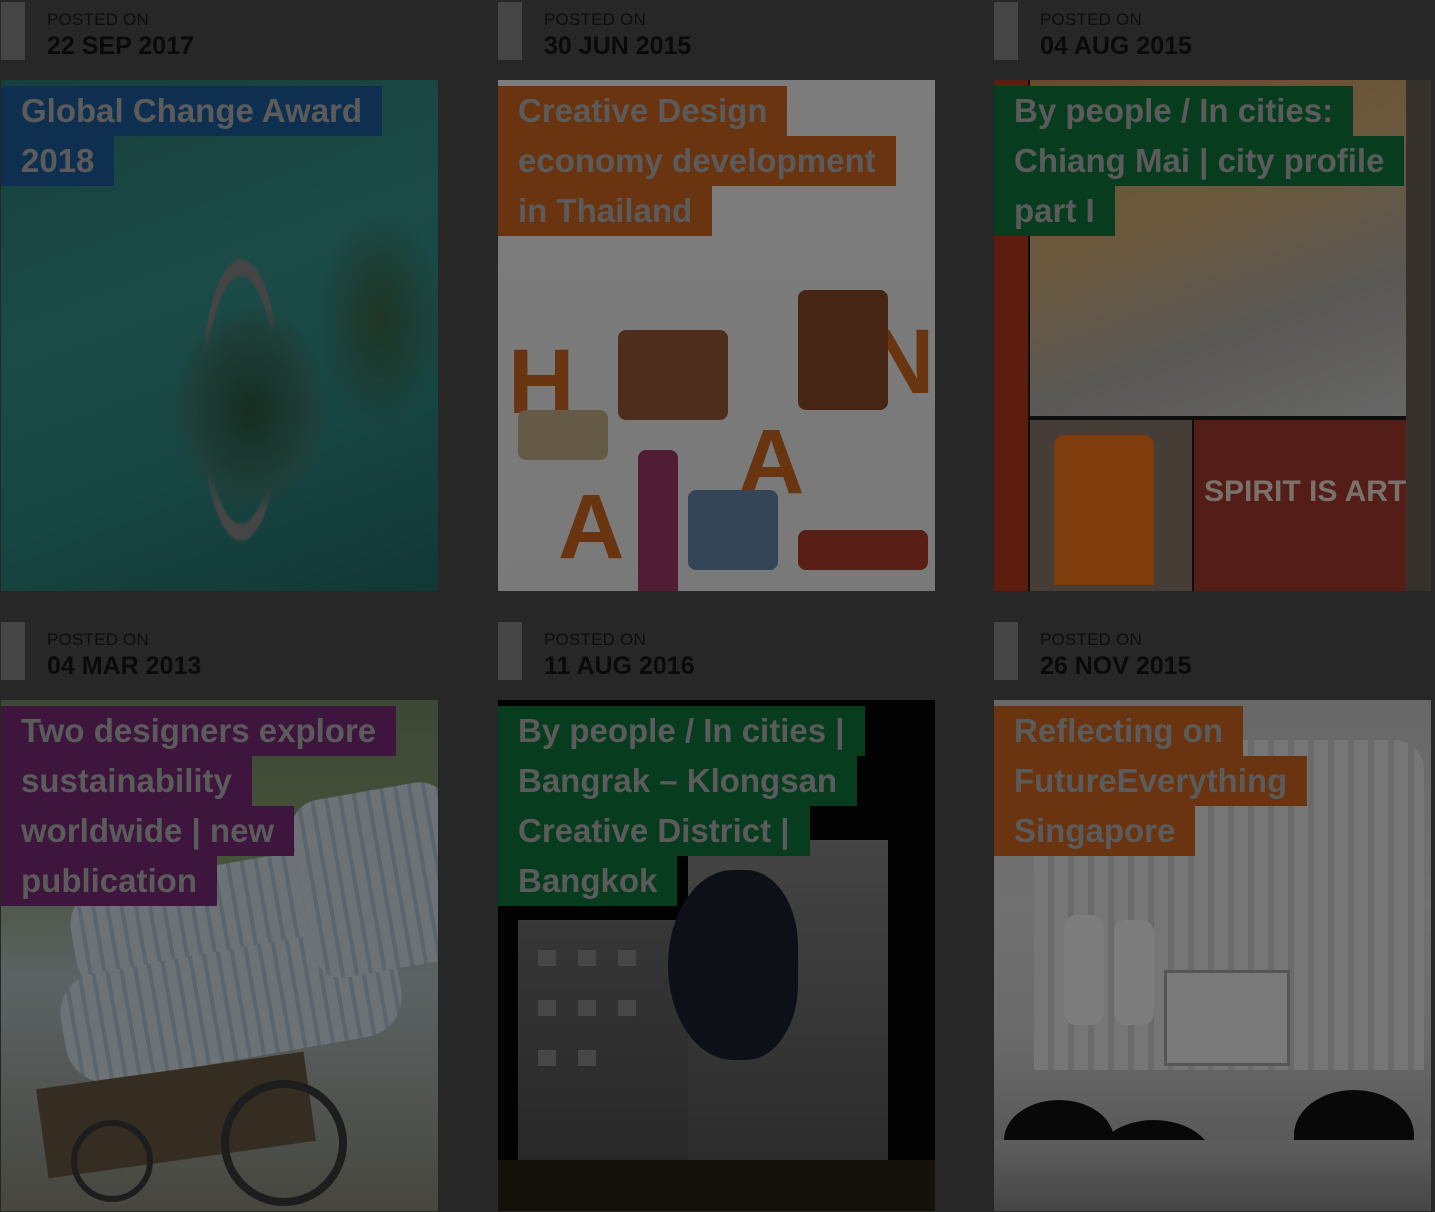 This screenshot has height=1212, width=1435. What do you see at coordinates (588, 881) in the screenshot?
I see `post-title-line: Bangkok` at bounding box center [588, 881].